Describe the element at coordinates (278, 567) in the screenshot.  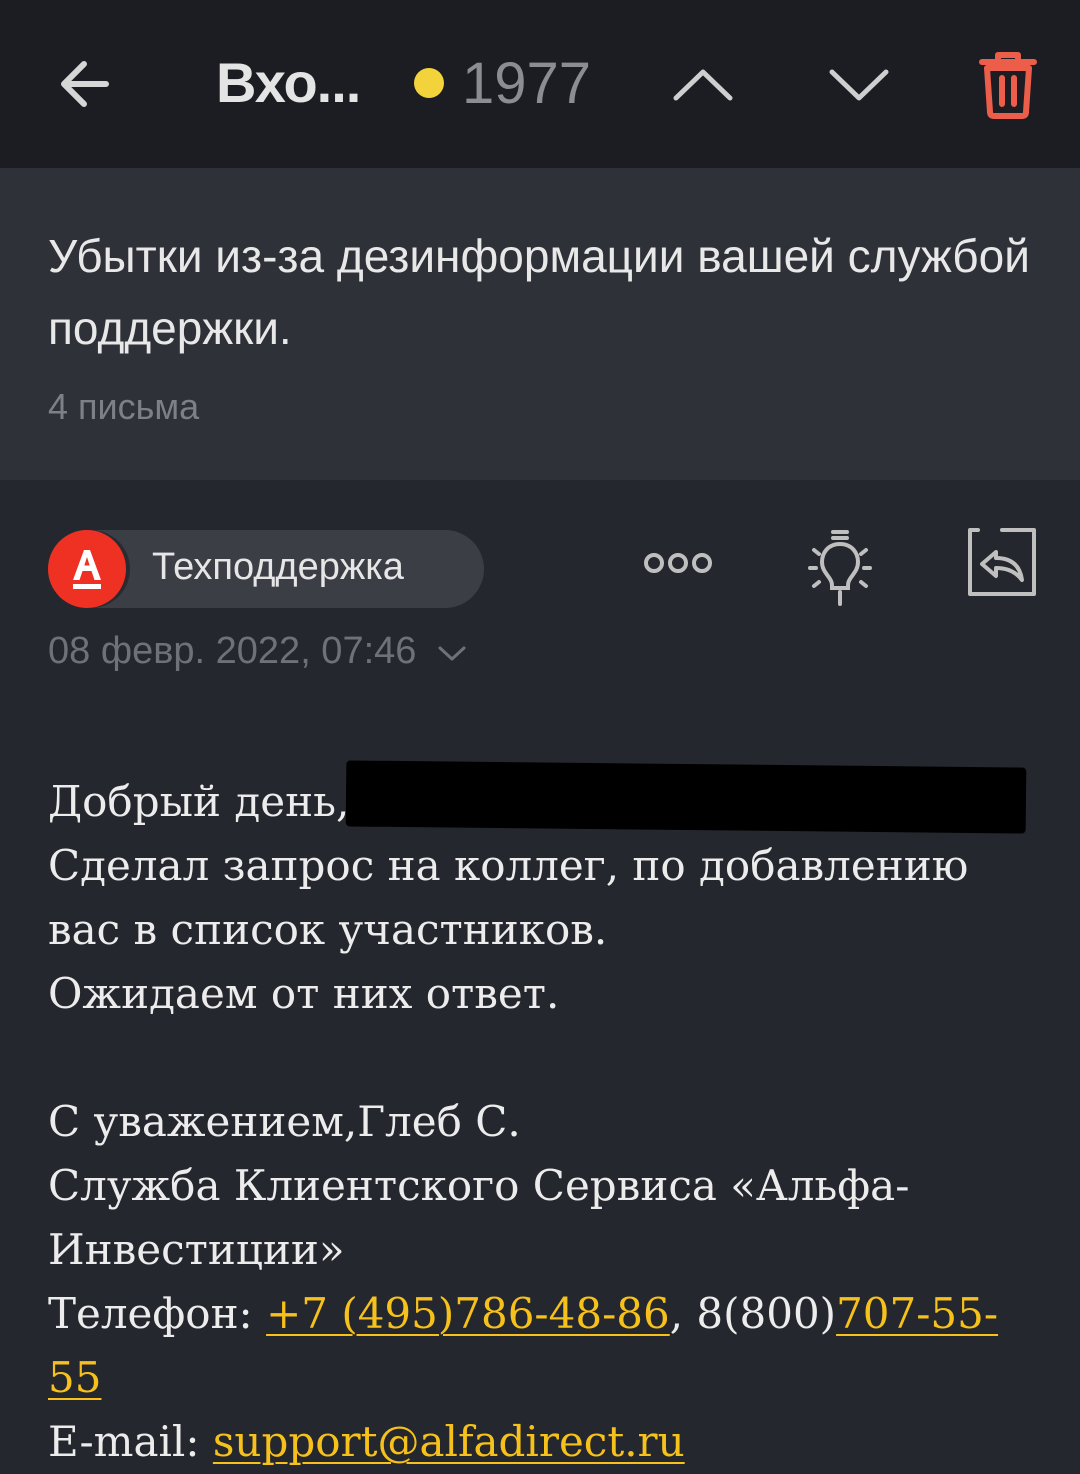
I see `sender-name: Техподдержка` at that location.